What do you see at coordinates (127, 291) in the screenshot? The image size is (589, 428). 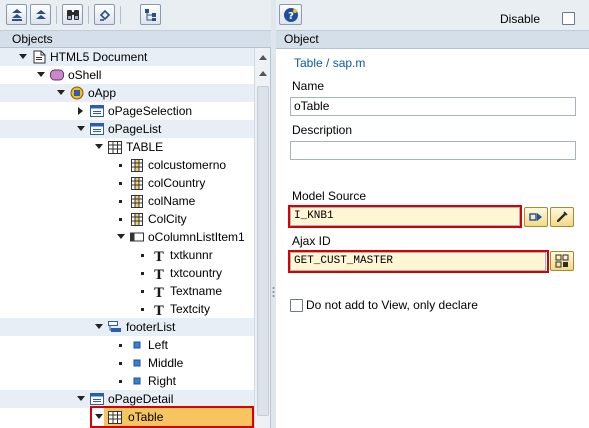 I see `tree-node-textname: T Textname` at bounding box center [127, 291].